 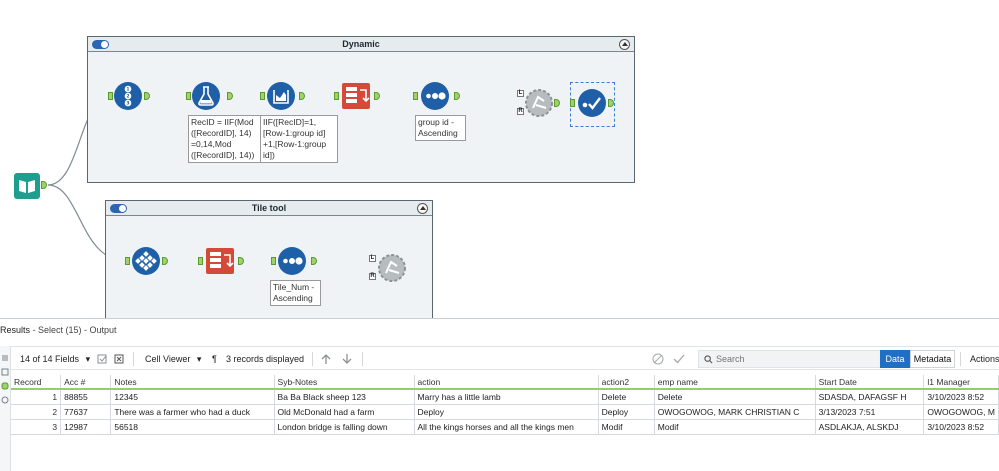 What do you see at coordinates (86, 427) in the screenshot?
I see `table-cell: 12987` at bounding box center [86, 427].